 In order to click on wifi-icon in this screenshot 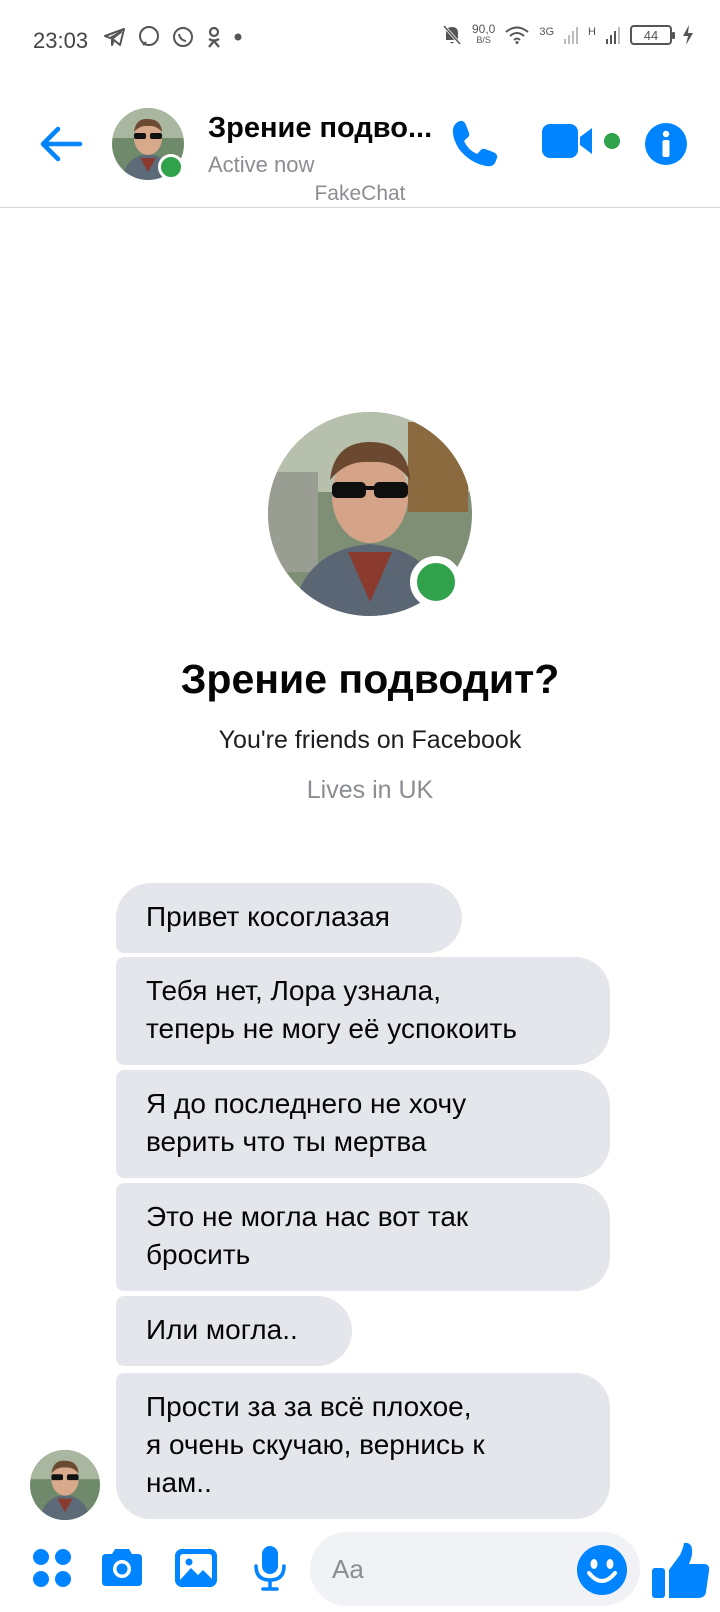, I will do `click(517, 35)`.